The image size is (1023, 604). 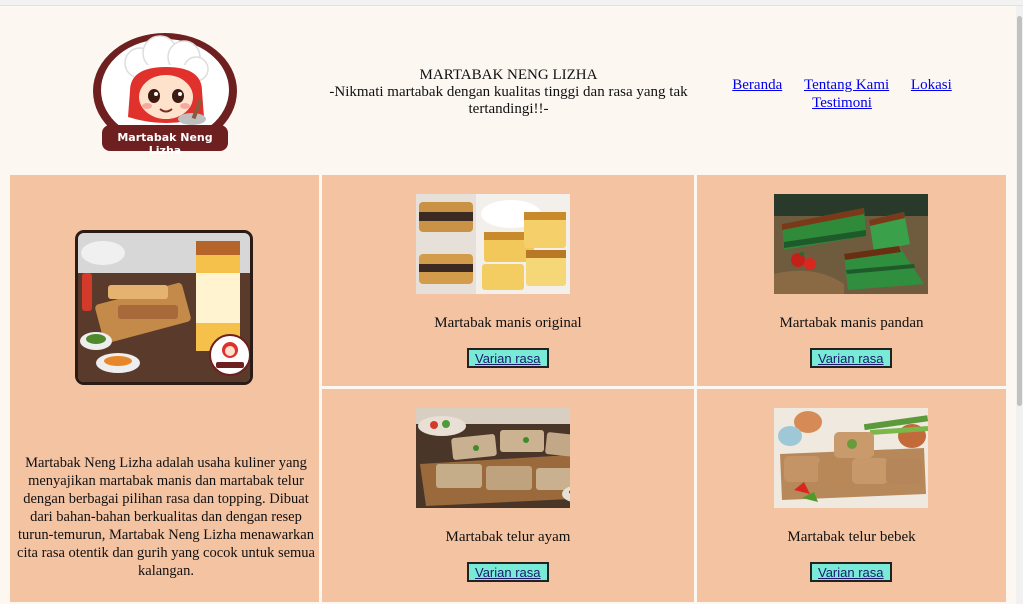 I want to click on brand-logo: Martabak Neng Lizha, so click(x=165, y=95).